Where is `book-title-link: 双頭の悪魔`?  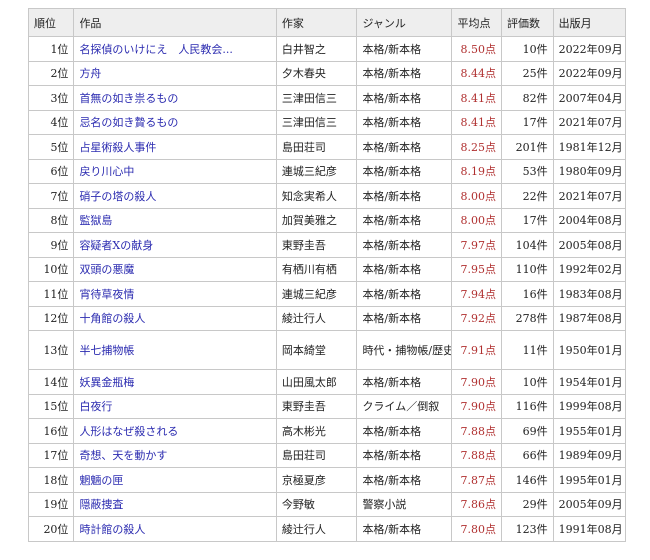 book-title-link: 双頭の悪魔 is located at coordinates (106, 269).